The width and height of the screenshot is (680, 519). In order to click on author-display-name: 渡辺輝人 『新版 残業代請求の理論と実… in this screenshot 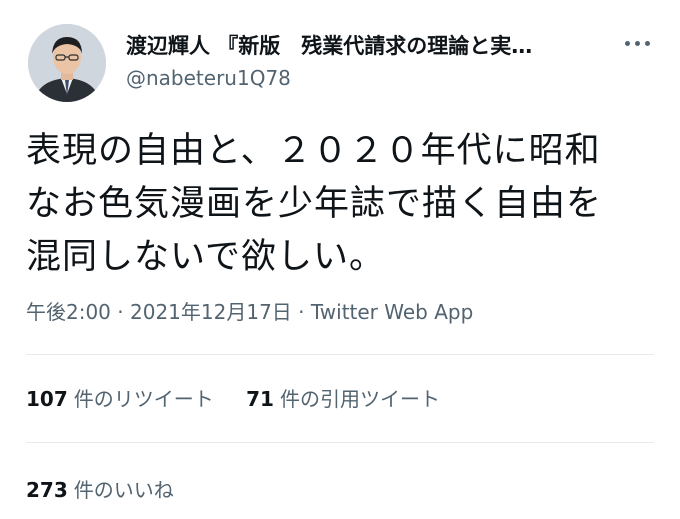, I will do `click(361, 45)`.